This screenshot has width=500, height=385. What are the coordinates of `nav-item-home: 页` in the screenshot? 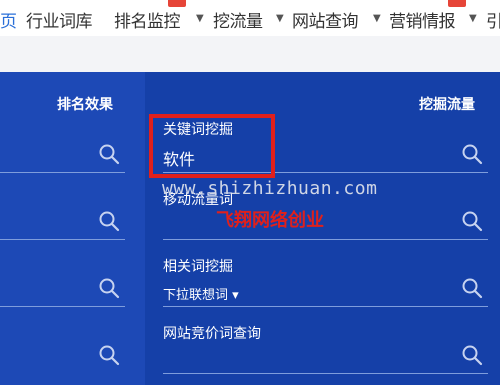 It's located at (8, 19).